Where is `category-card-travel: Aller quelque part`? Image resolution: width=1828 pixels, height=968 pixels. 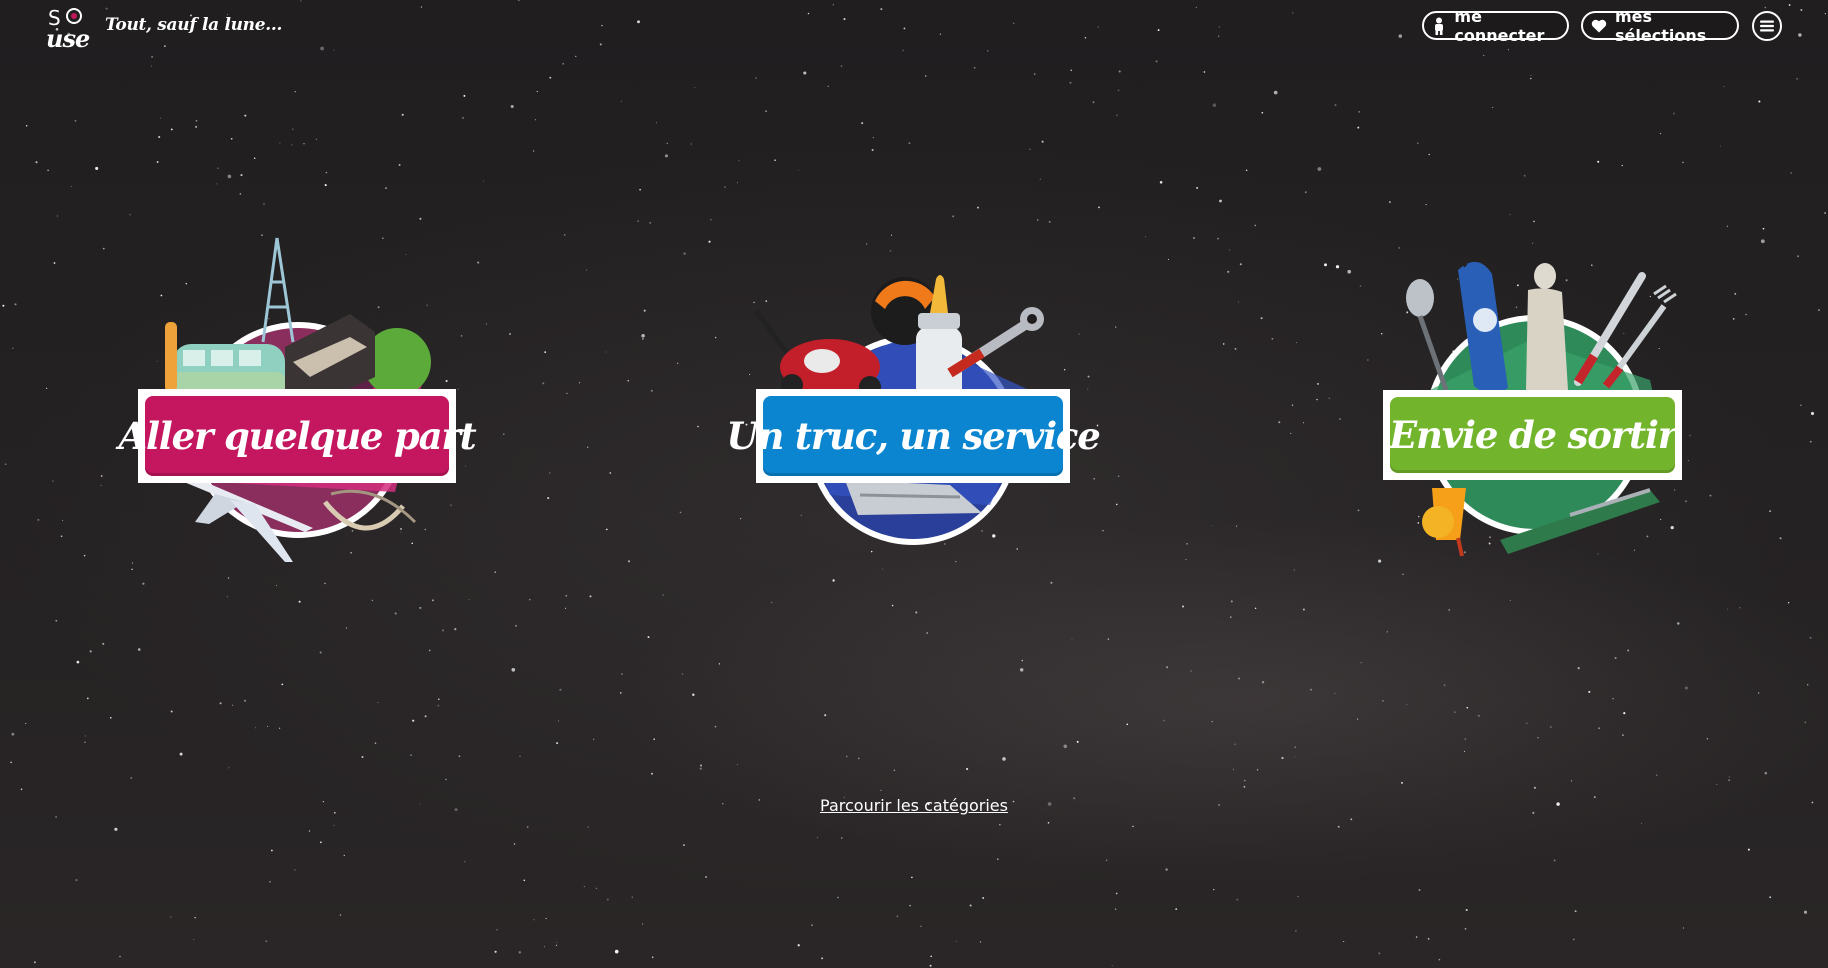 category-card-travel: Aller quelque part is located at coordinates (297, 407).